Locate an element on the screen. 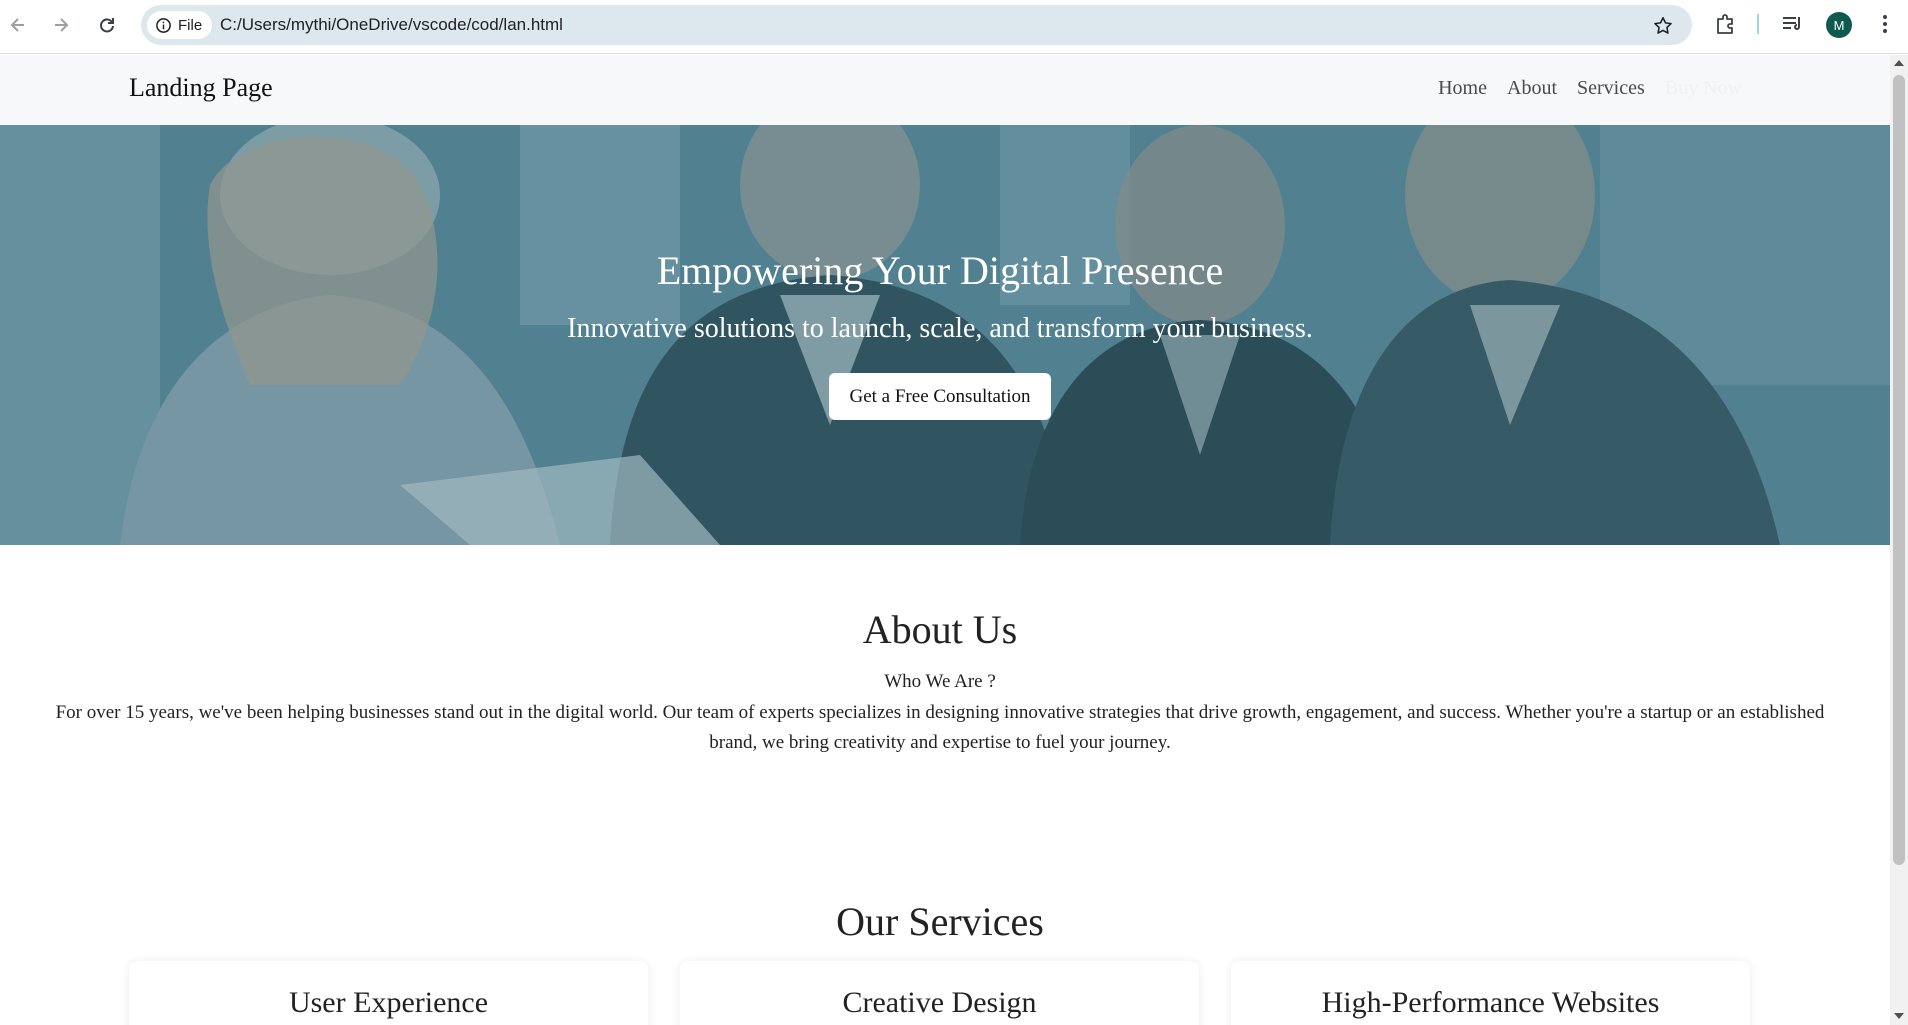 This screenshot has width=1908, height=1025. reading-list-icon is located at coordinates (1792, 24).